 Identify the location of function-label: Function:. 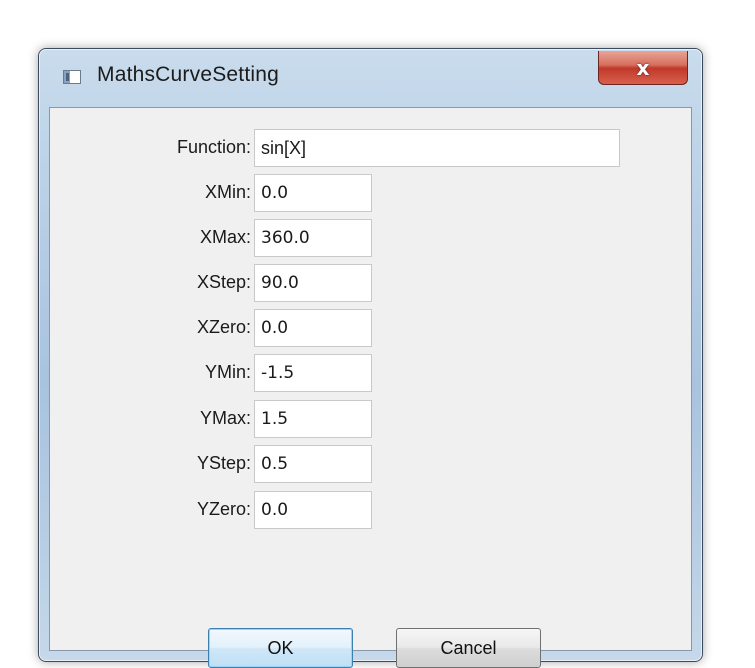
(213, 147).